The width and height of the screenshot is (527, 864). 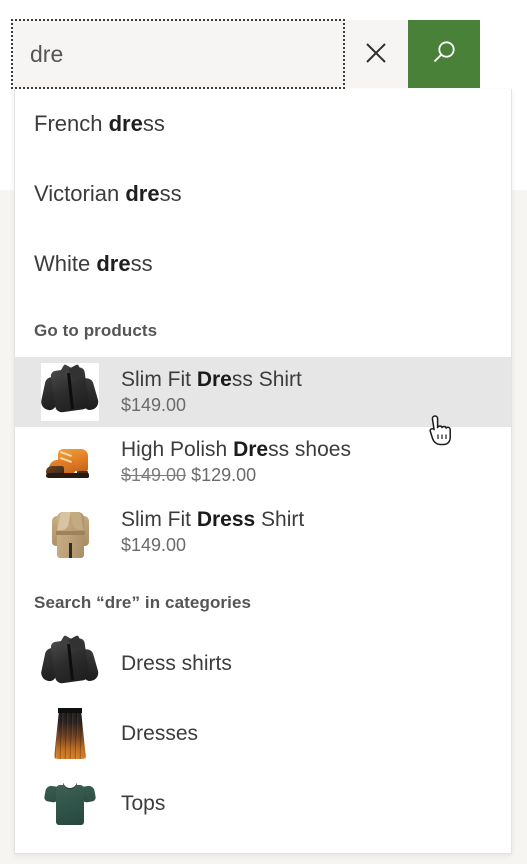 I want to click on dress-shoe-orange-thumbnail, so click(x=70, y=462).